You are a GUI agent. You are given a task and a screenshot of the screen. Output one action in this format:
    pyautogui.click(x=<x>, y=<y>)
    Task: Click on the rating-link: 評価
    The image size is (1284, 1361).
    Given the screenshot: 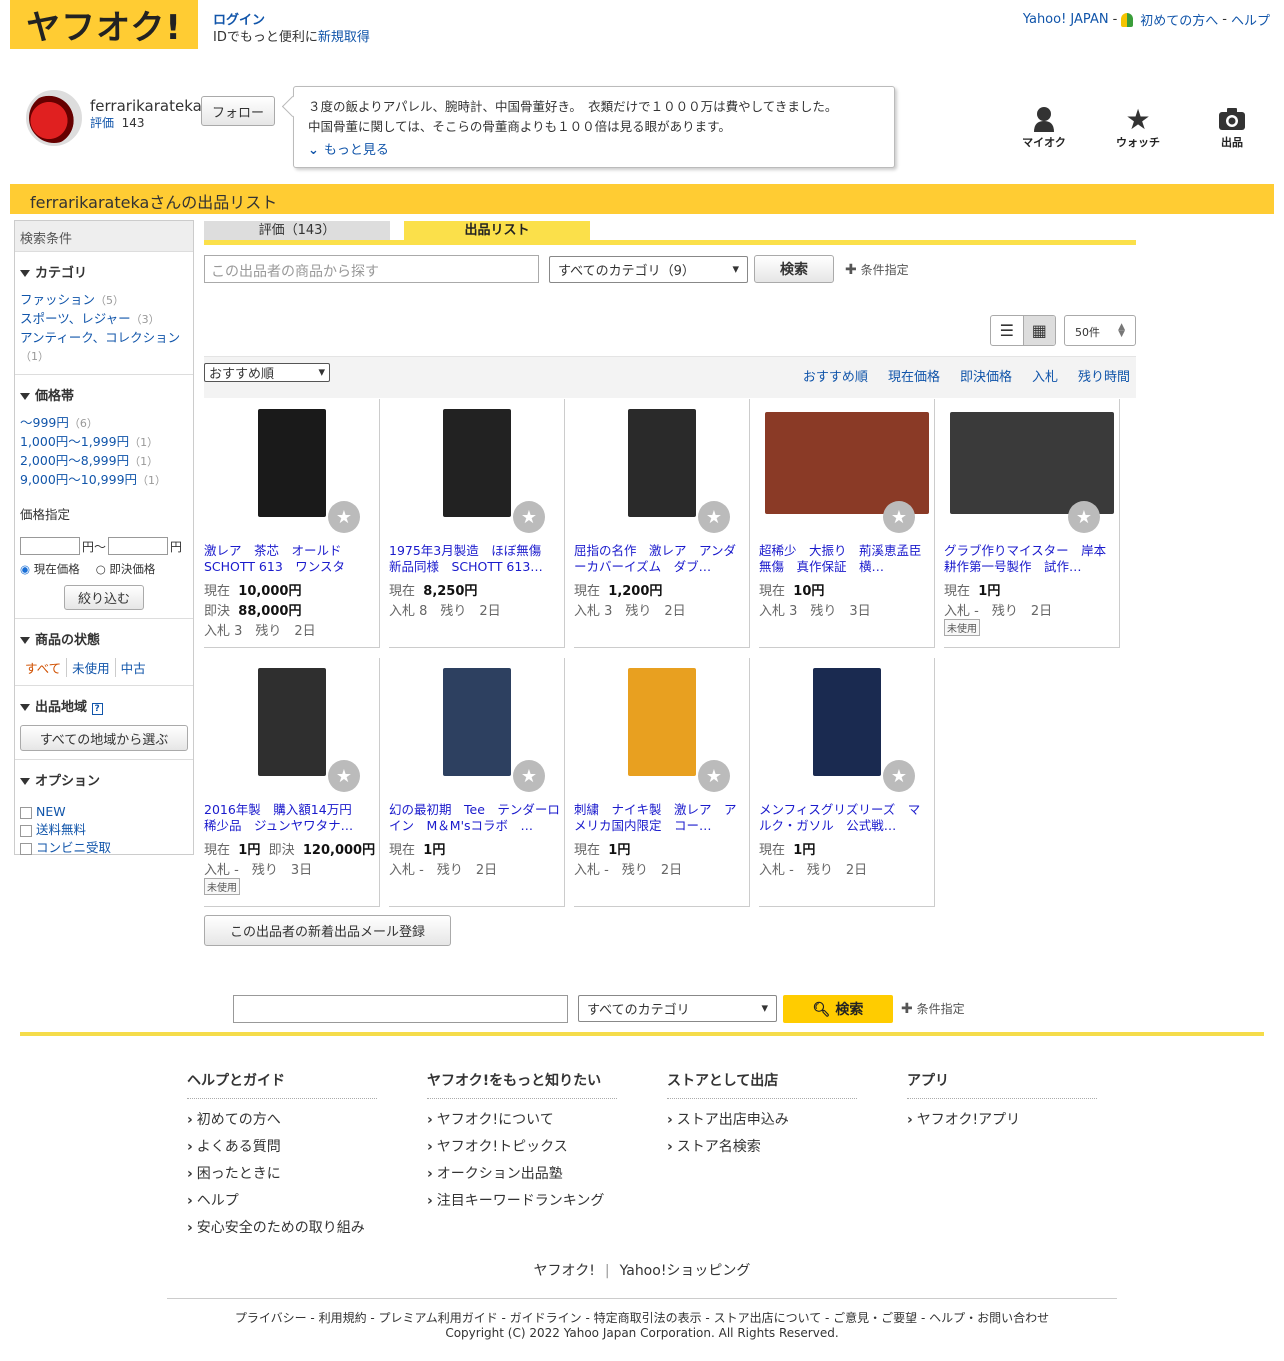 What is the action you would take?
    pyautogui.click(x=102, y=123)
    